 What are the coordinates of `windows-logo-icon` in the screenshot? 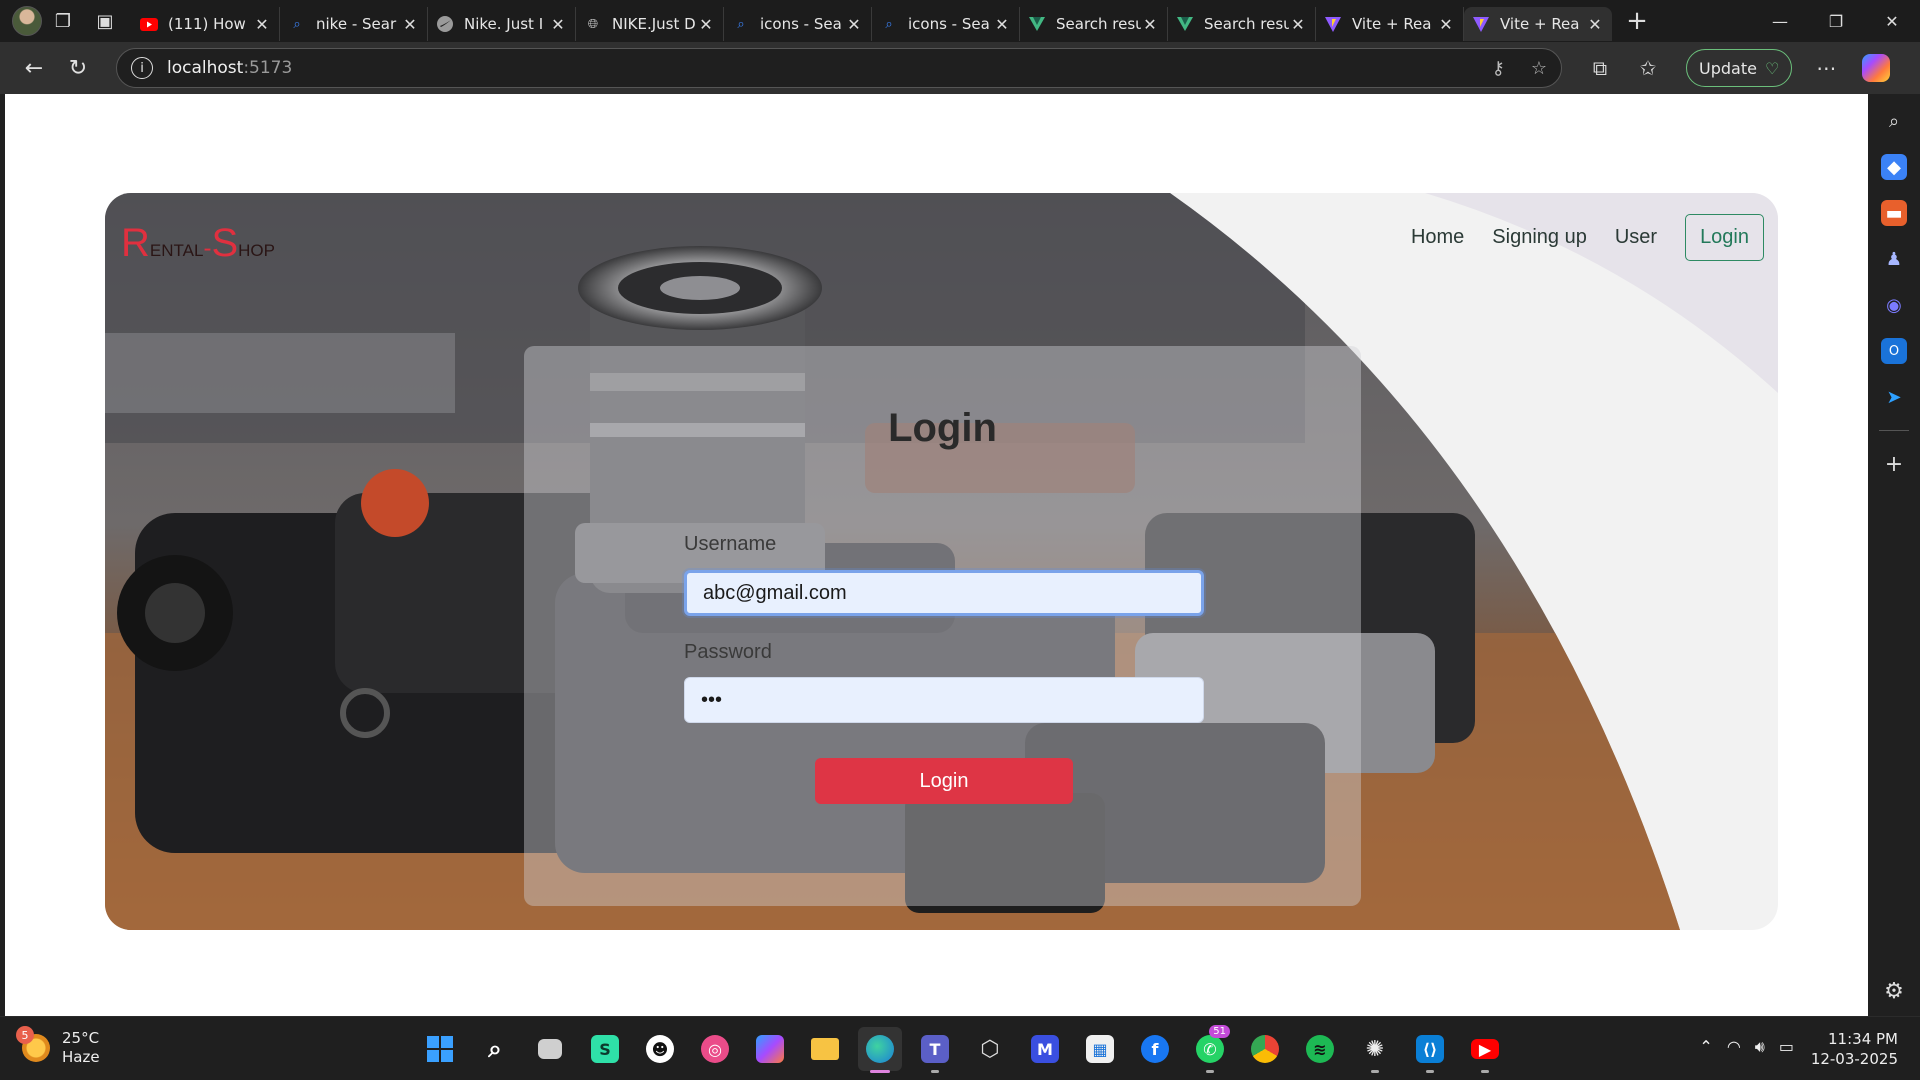 It's located at (440, 1049).